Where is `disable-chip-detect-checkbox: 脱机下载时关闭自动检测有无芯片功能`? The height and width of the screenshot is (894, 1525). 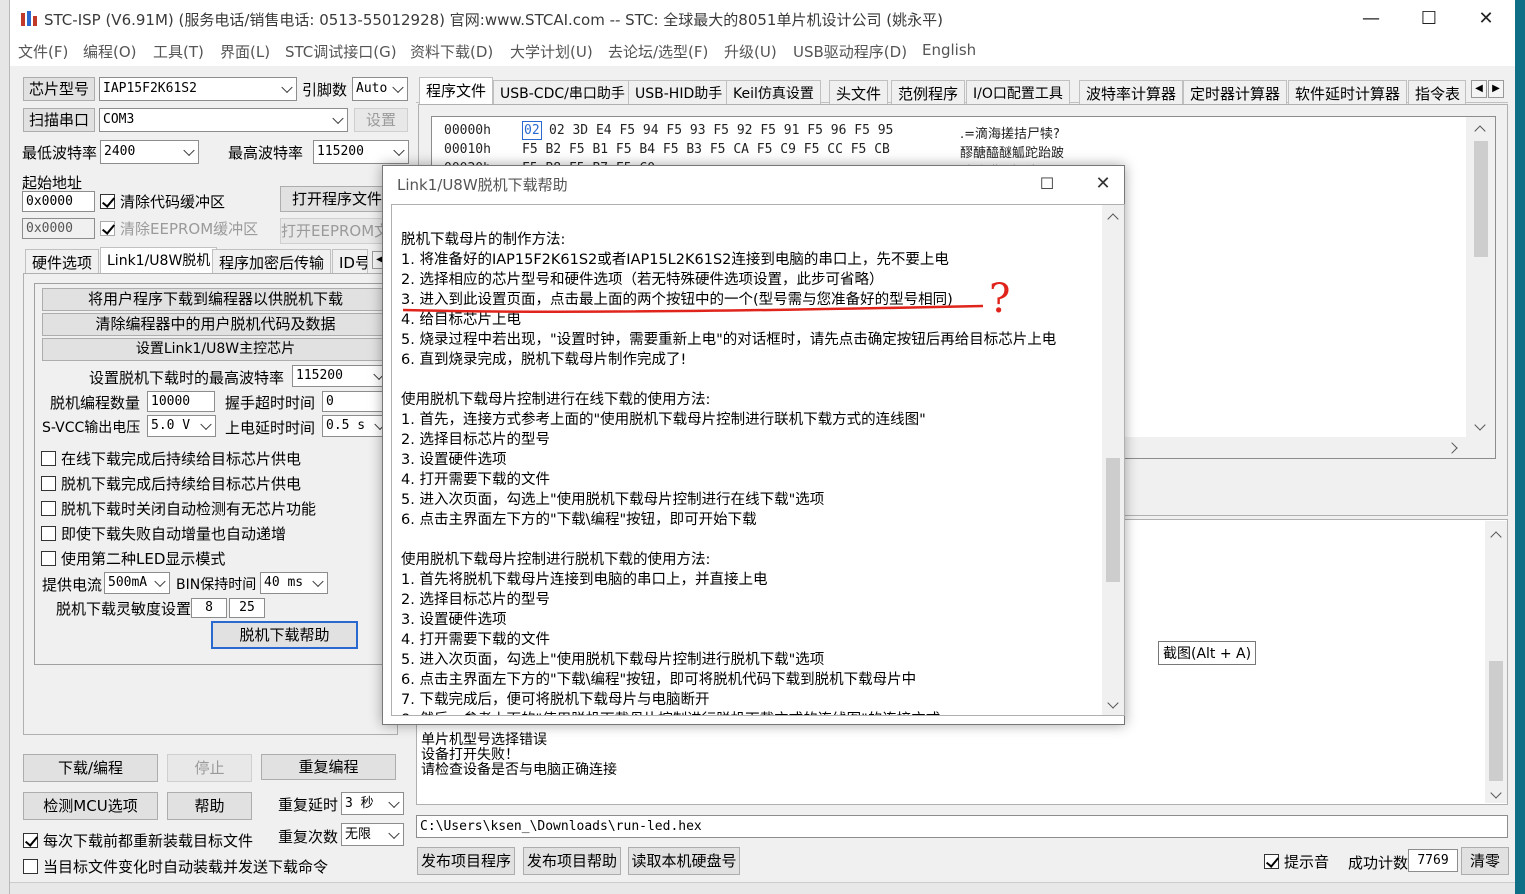 disable-chip-detect-checkbox: 脱机下载时关闭自动检测有无芯片功能 is located at coordinates (178, 508).